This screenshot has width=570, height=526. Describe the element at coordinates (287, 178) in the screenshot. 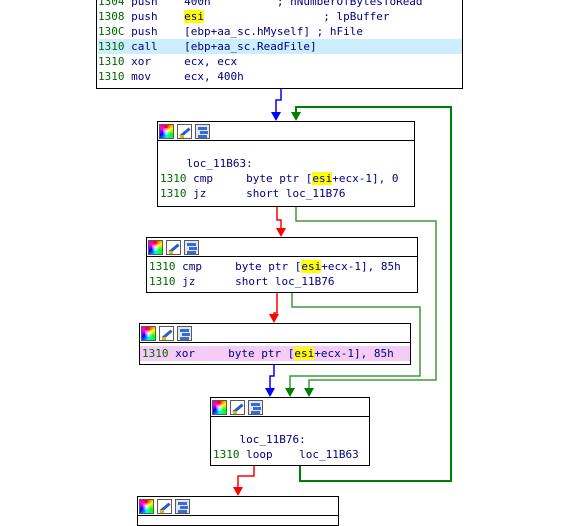

I see `asm-line: 1310 cmp byte ptr [esi+ecx-1], 0` at that location.